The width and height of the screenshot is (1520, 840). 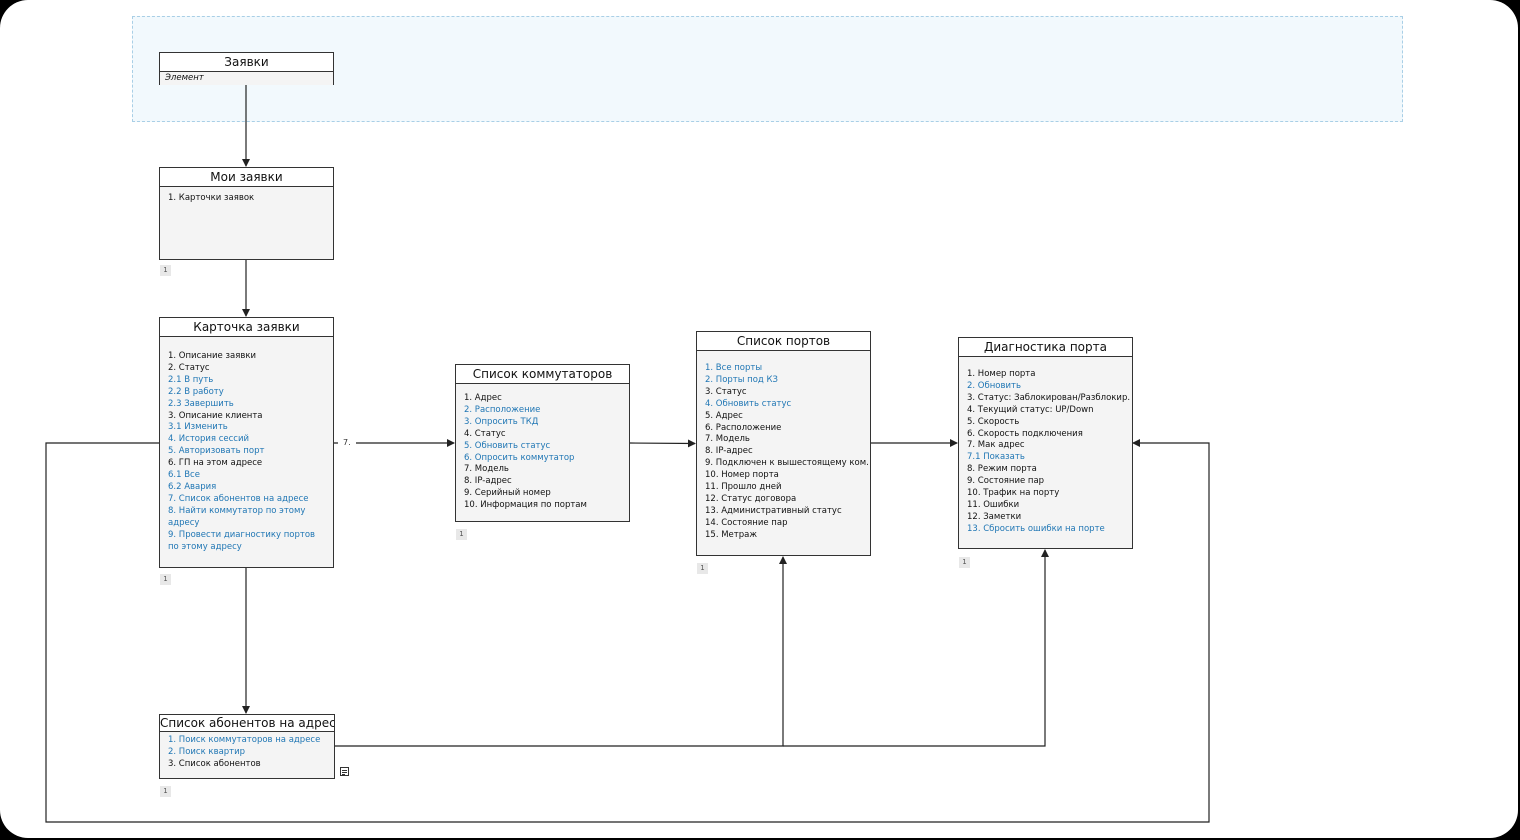 What do you see at coordinates (250, 476) in the screenshot?
I see `node-item: 6.1 Все` at bounding box center [250, 476].